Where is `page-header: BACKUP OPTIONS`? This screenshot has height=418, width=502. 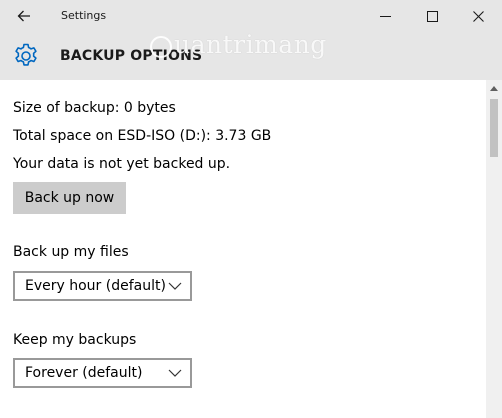
page-header: BACKUP OPTIONS is located at coordinates (251, 56).